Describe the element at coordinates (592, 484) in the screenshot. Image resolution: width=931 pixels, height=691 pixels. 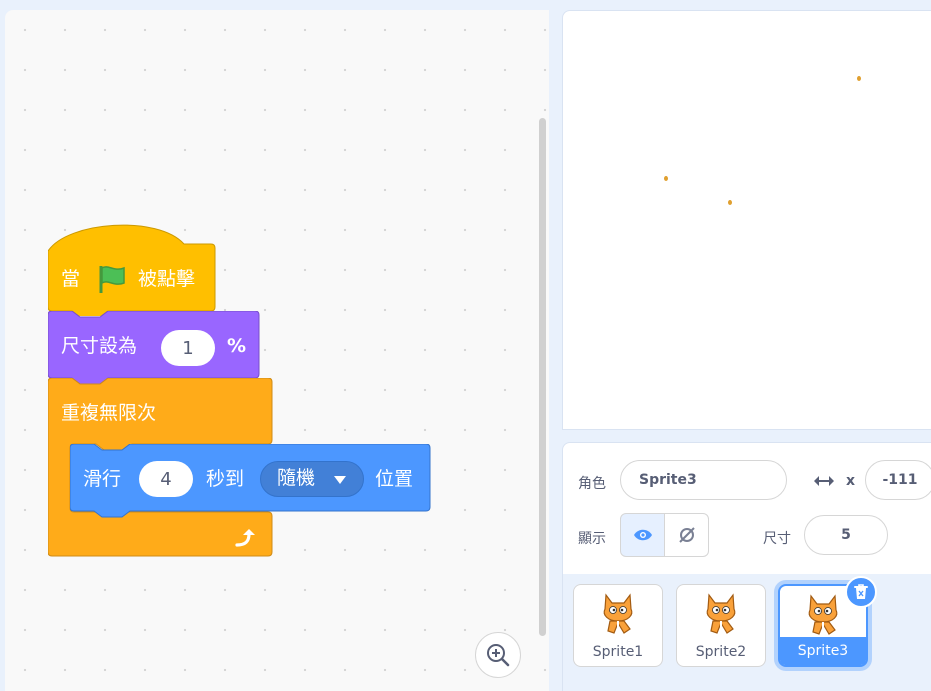
I see `sprite-name-label: 角色` at that location.